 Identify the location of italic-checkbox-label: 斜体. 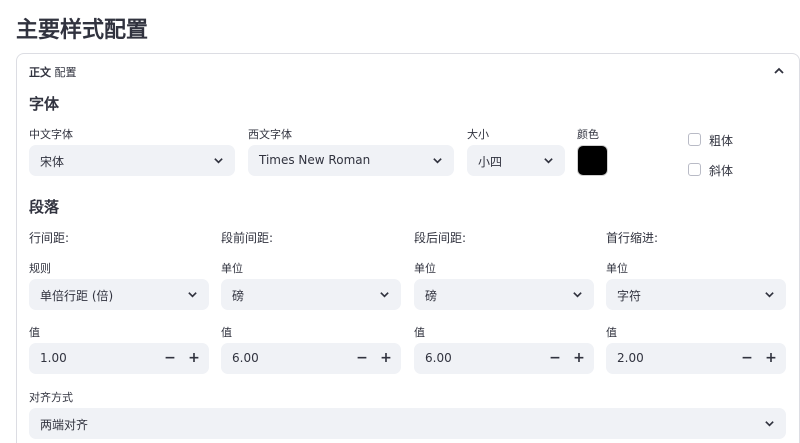
(721, 171).